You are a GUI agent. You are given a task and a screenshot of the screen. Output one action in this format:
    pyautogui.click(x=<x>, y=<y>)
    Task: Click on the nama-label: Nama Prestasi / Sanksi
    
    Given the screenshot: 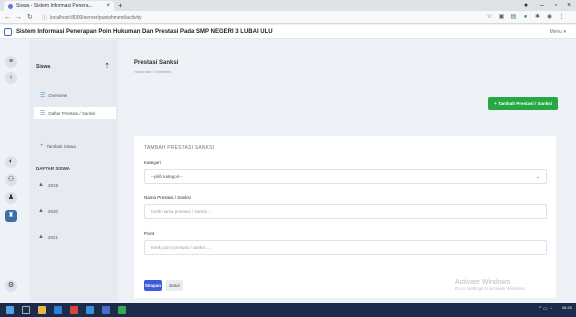 What is the action you would take?
    pyautogui.click(x=167, y=197)
    